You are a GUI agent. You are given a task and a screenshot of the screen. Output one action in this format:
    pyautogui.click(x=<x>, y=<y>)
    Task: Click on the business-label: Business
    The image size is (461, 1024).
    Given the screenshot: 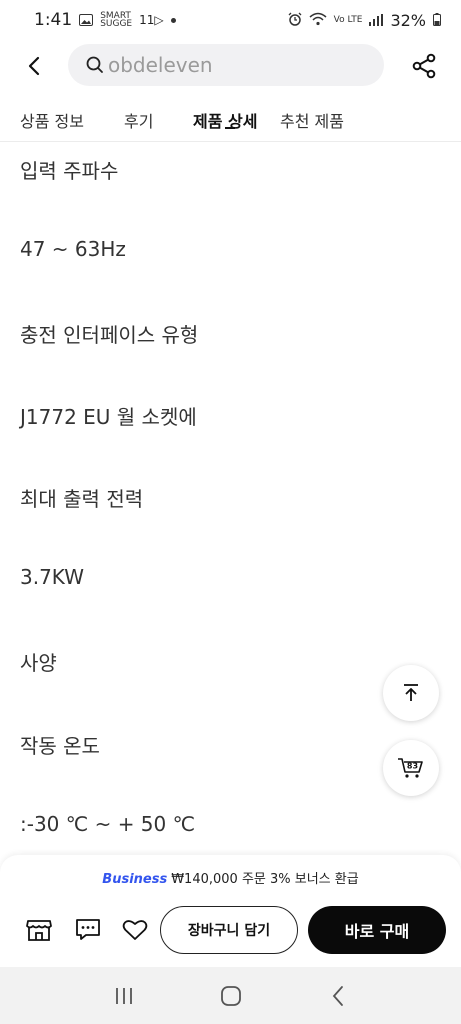 What is the action you would take?
    pyautogui.click(x=135, y=879)
    